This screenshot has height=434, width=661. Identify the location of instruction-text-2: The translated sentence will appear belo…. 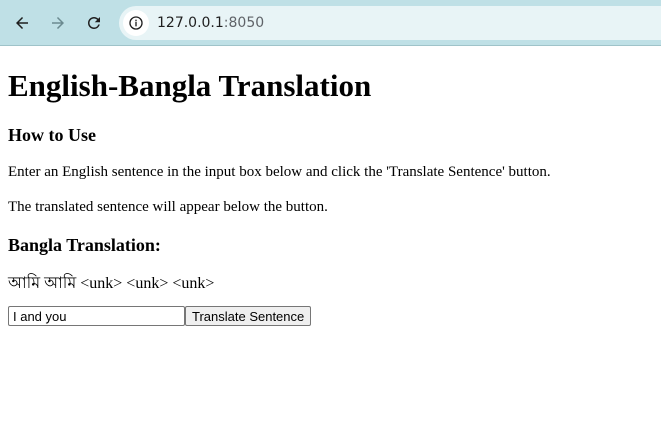
(168, 207).